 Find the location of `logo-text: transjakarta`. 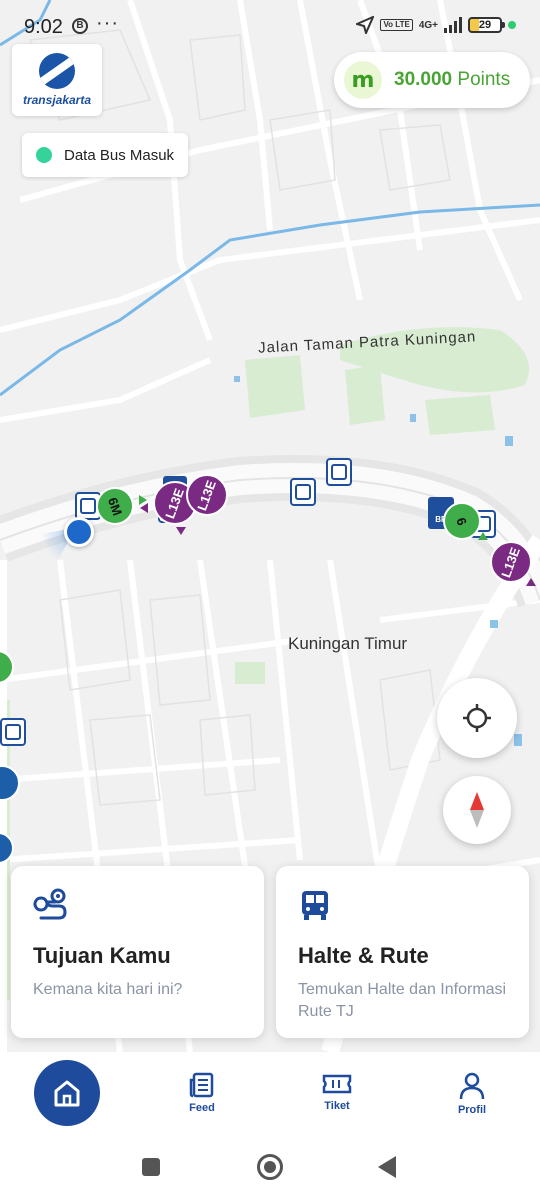

logo-text: transjakarta is located at coordinates (57, 100).